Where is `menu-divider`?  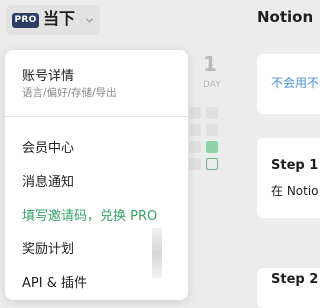
menu-divider is located at coordinates (96, 116).